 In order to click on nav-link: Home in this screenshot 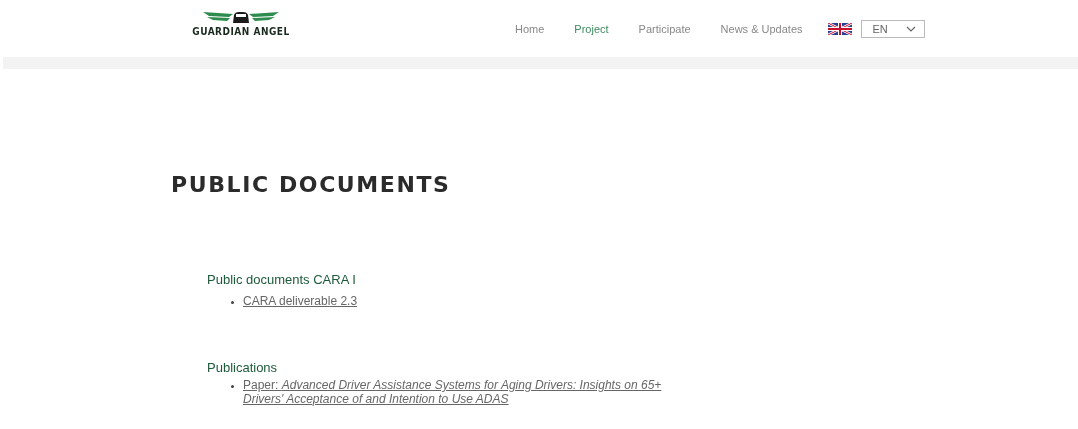, I will do `click(530, 28)`.